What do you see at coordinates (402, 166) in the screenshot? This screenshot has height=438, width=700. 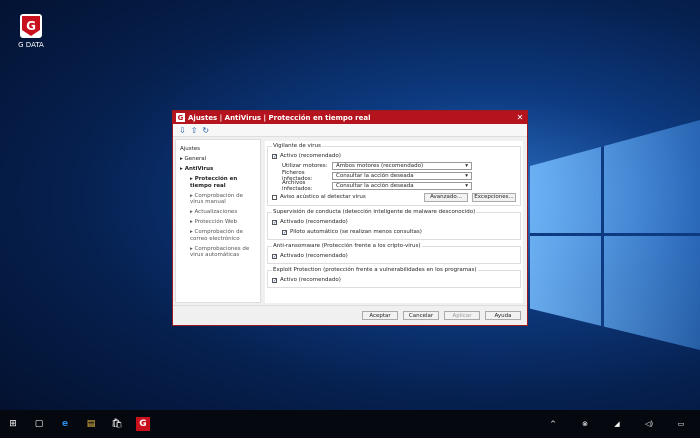 I see `engines-select: Ambos motores (recomendado) ▾` at bounding box center [402, 166].